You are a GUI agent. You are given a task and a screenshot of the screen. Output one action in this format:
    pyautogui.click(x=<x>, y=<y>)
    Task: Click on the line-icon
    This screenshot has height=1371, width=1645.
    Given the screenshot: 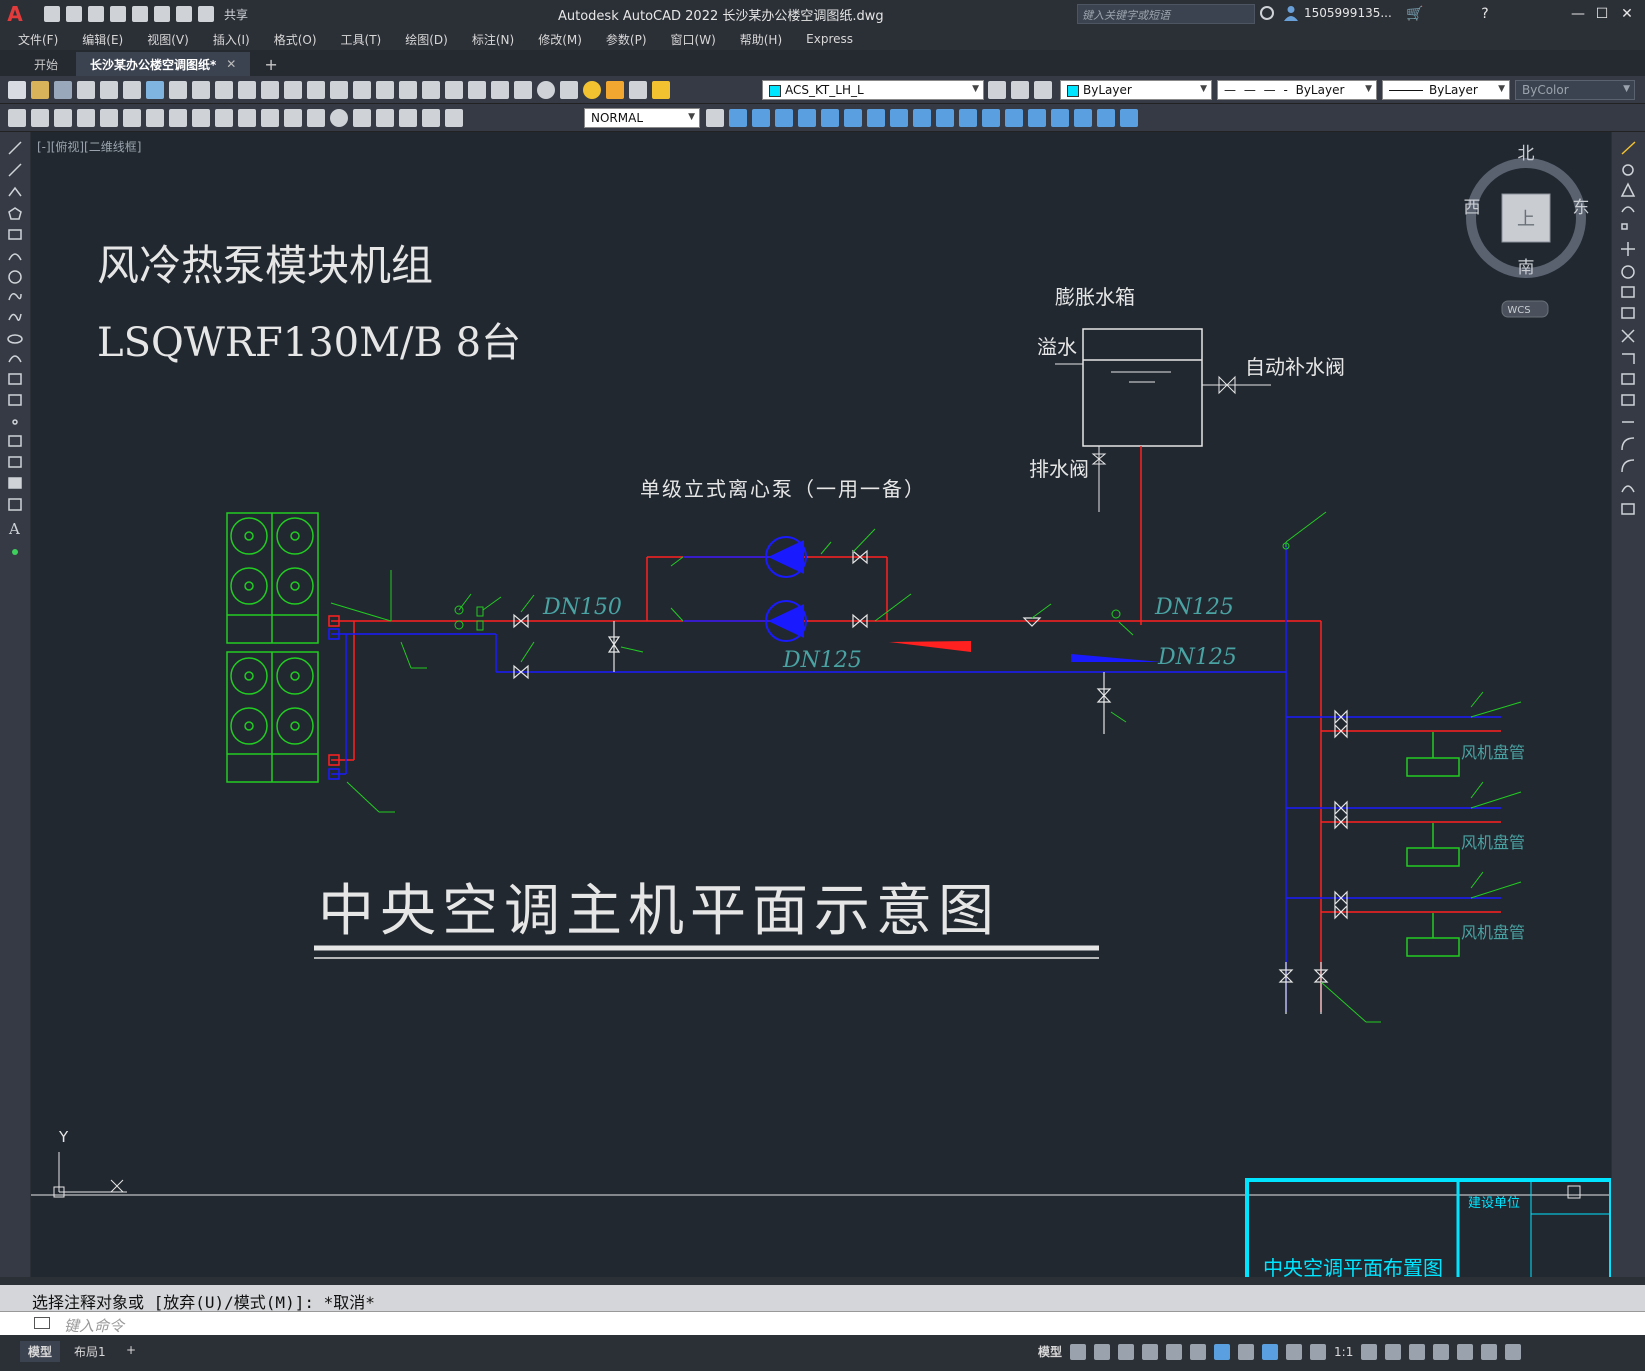 What is the action you would take?
    pyautogui.click(x=15, y=148)
    